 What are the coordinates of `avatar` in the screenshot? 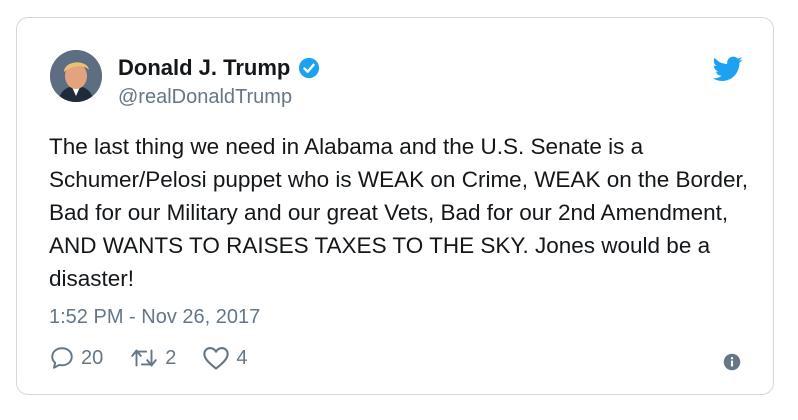 It's located at (76, 76).